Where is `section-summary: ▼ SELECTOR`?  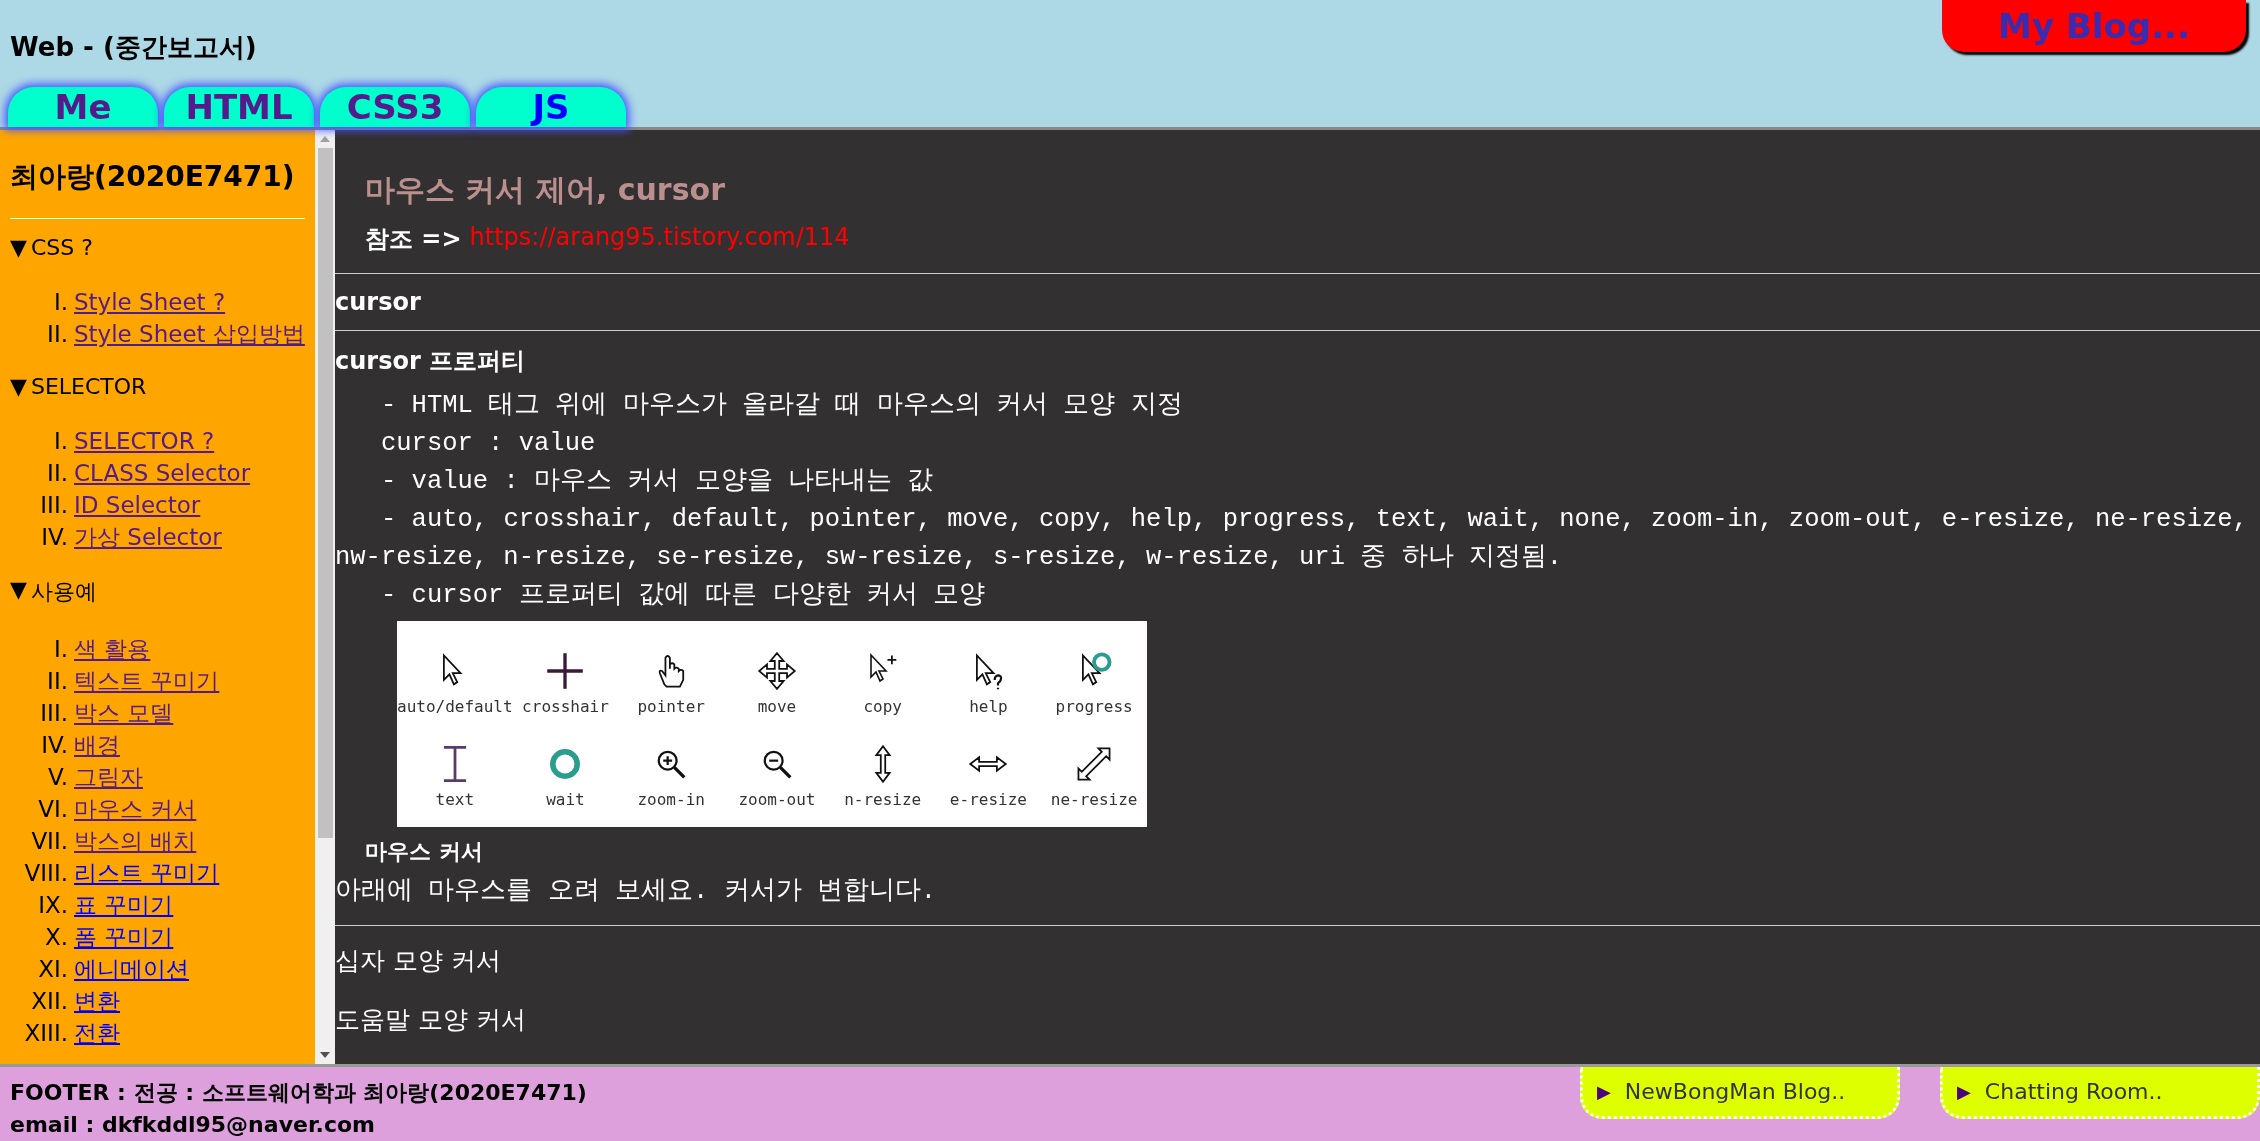
section-summary: ▼ SELECTOR is located at coordinates (157, 386).